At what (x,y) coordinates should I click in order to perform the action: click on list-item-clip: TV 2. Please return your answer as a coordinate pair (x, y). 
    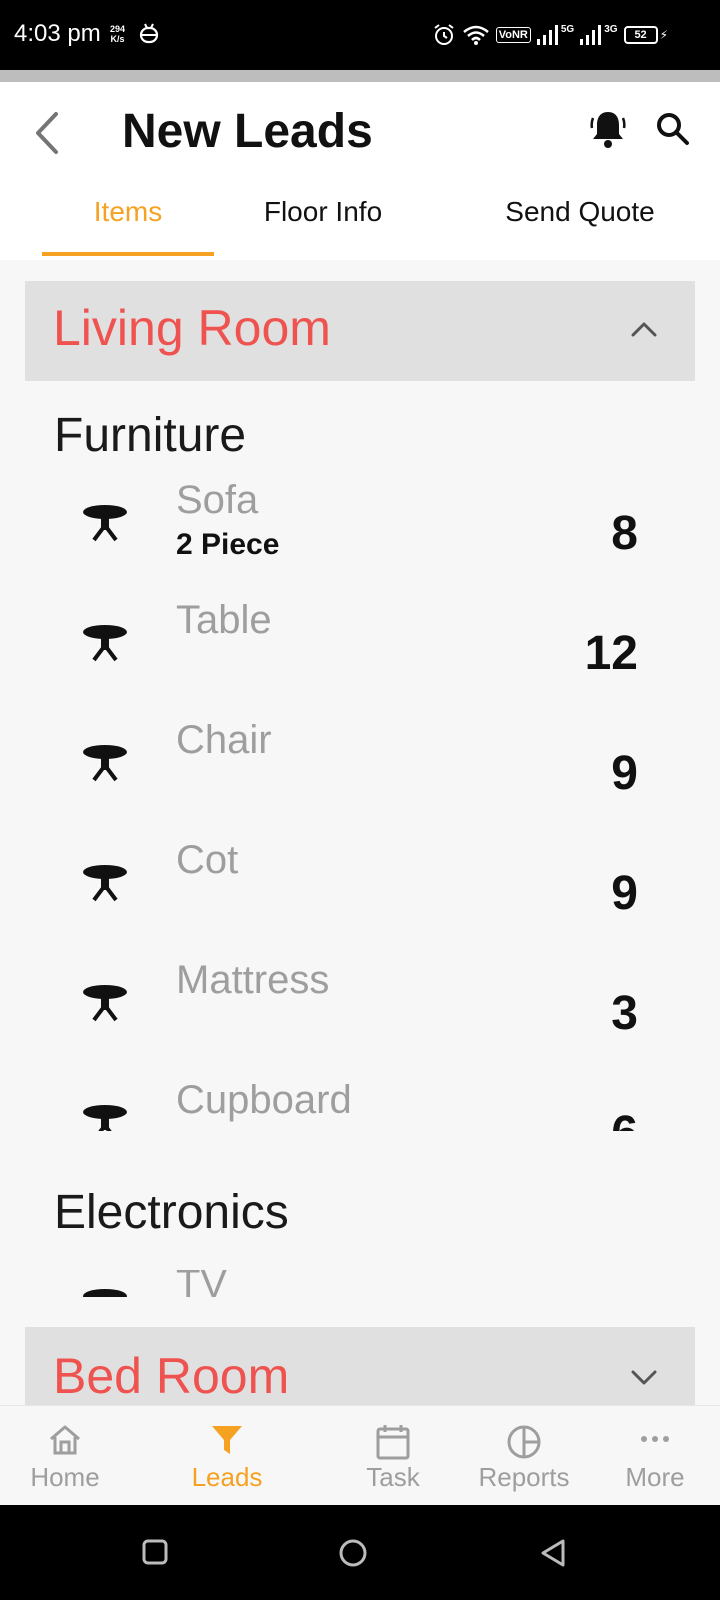
    Looking at the image, I should click on (360, 1283).